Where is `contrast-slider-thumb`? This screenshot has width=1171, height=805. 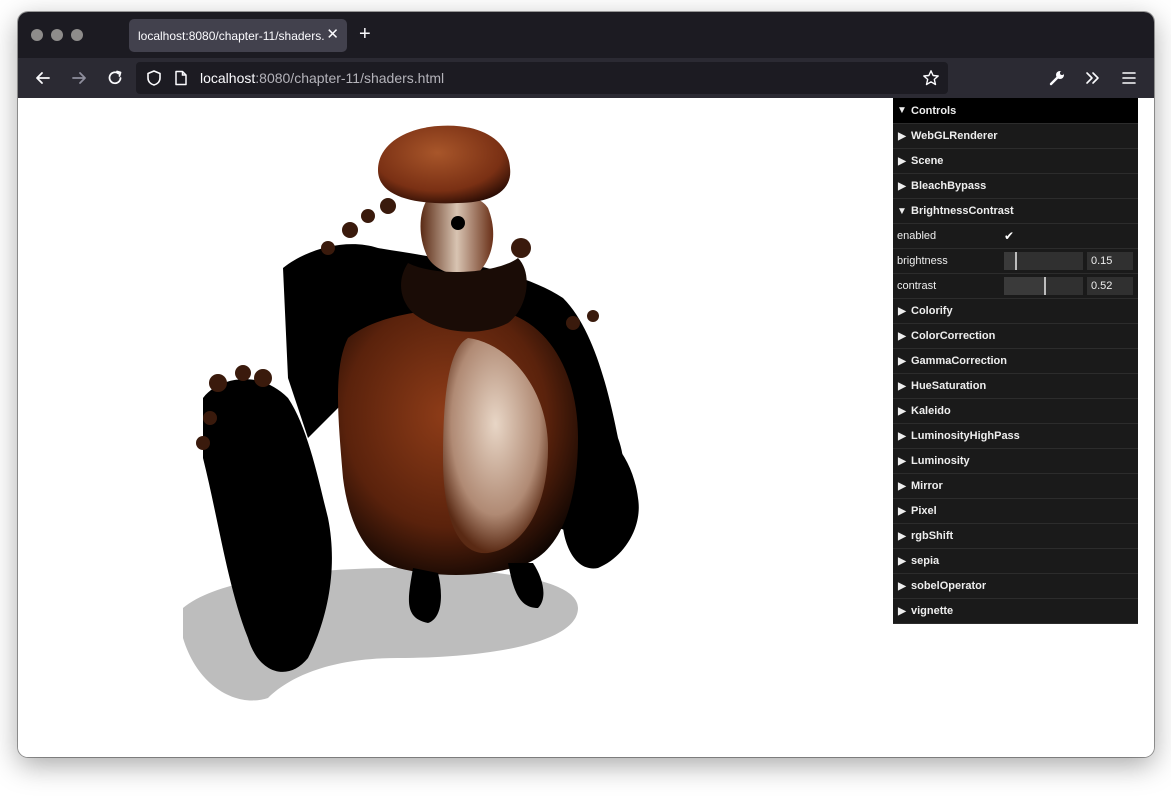 contrast-slider-thumb is located at coordinates (1045, 286).